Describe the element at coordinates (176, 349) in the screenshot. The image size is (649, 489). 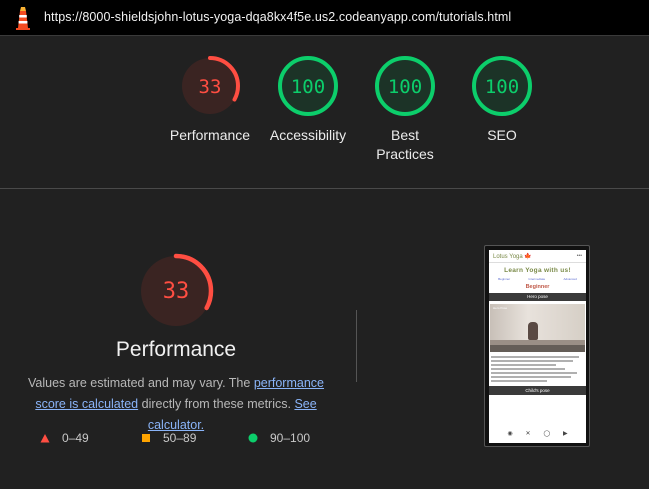
I see `performance-title: Performance` at that location.